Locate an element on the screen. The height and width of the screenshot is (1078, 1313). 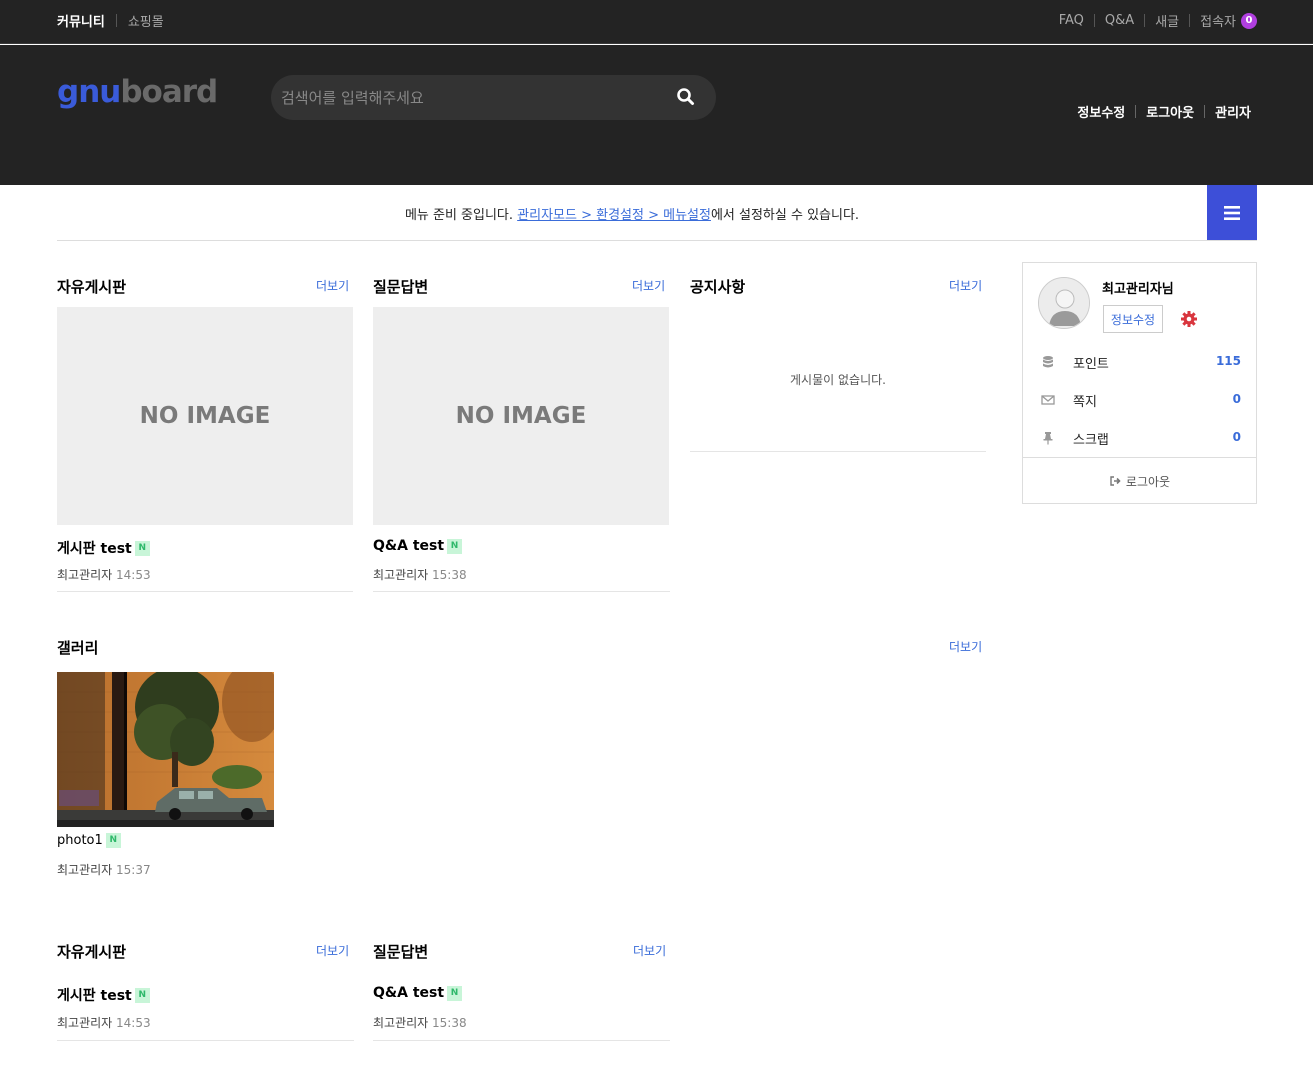
hamburger-icon is located at coordinates (1232, 212).